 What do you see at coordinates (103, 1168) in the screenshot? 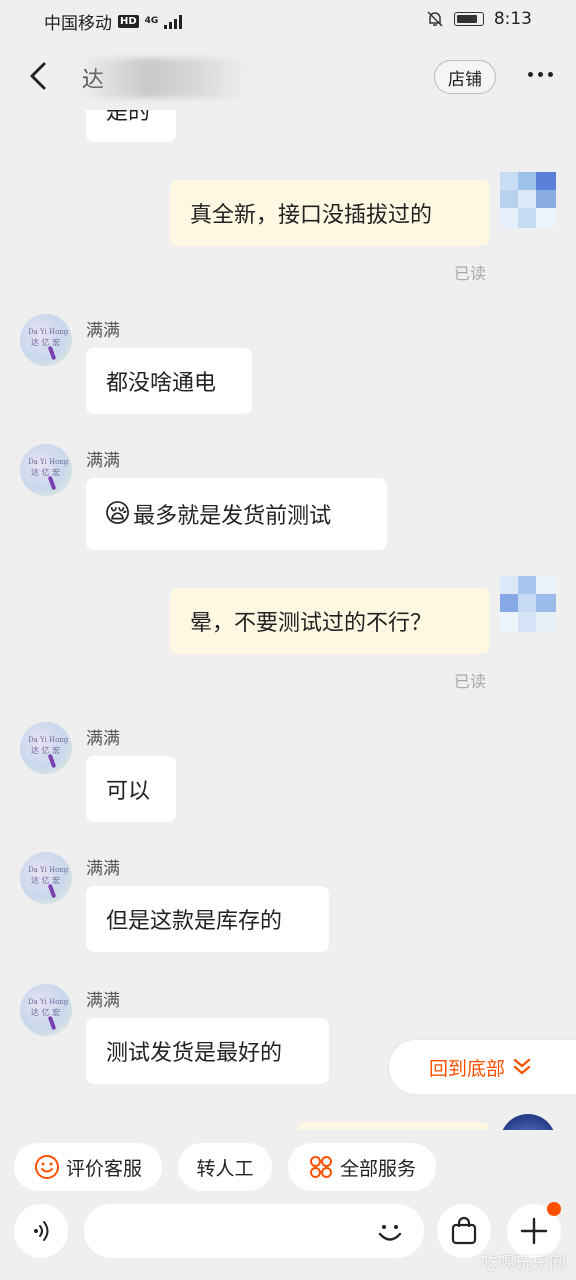
I see `chip-label: 评价客服` at bounding box center [103, 1168].